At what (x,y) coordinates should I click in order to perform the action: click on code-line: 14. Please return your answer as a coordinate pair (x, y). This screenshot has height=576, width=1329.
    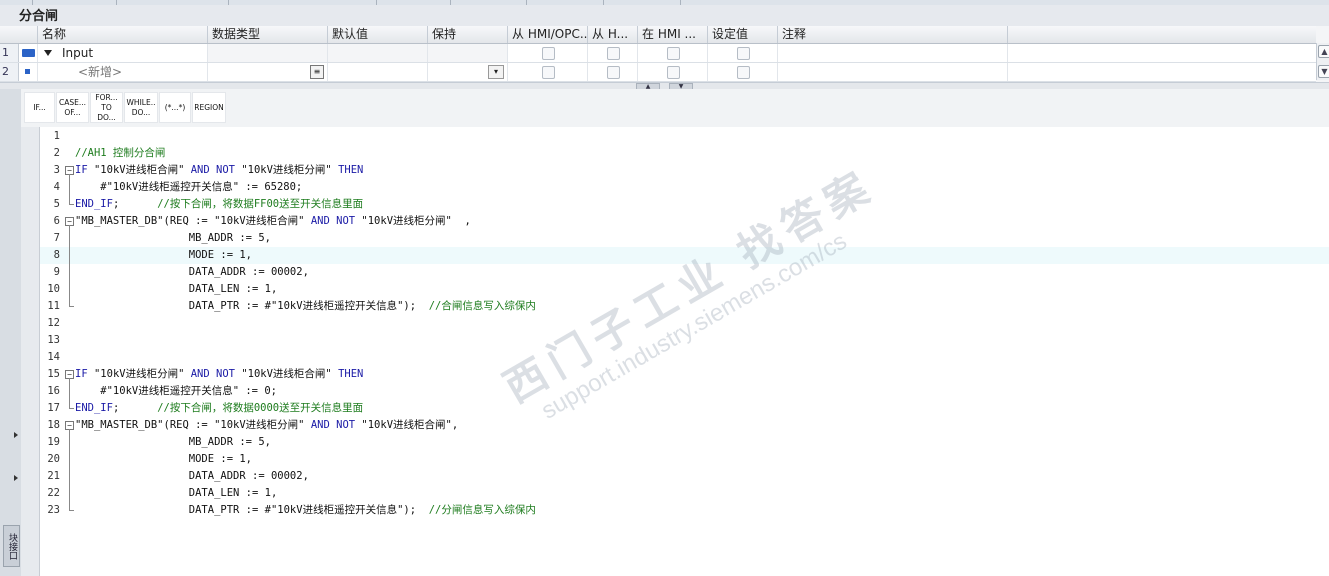
    Looking at the image, I should click on (684, 357).